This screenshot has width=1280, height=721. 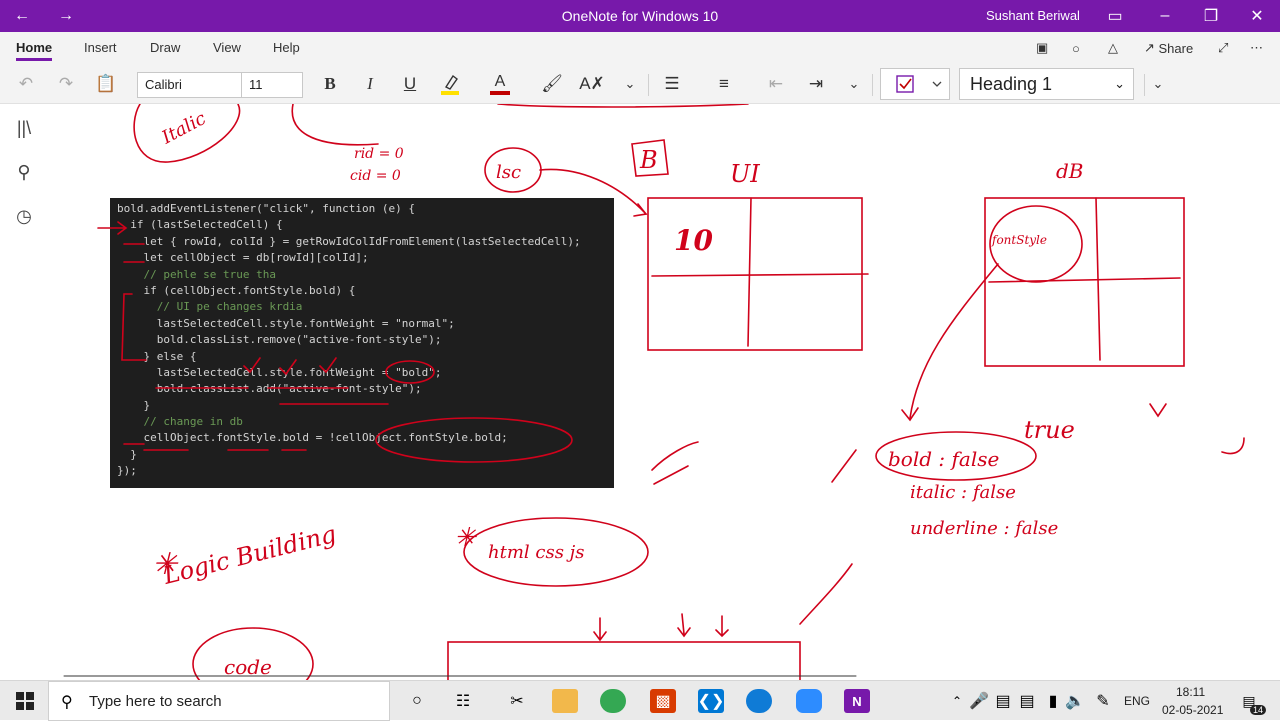 What do you see at coordinates (379, 154) in the screenshot?
I see `ink-text-rid: rid = 0` at bounding box center [379, 154].